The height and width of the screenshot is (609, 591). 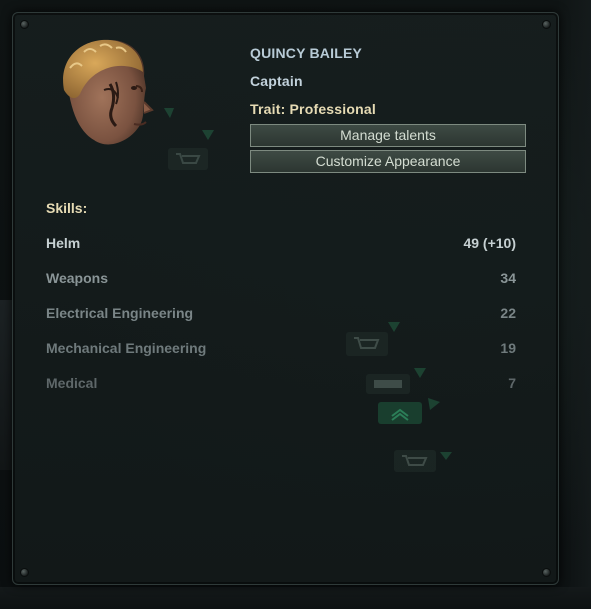 What do you see at coordinates (388, 135) in the screenshot?
I see `manage-talents-button: Manage talents` at bounding box center [388, 135].